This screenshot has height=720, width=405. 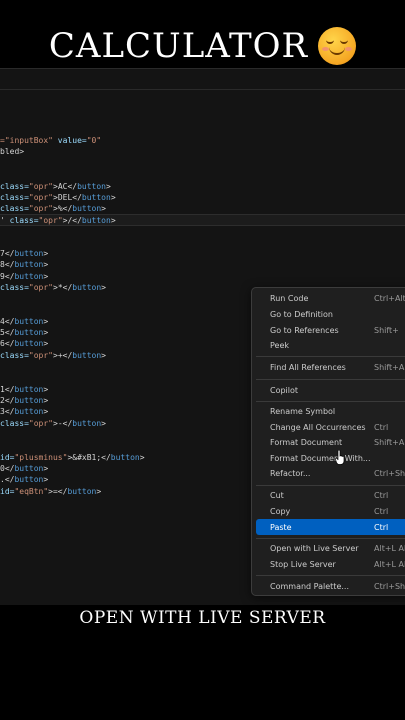 What do you see at coordinates (389, 548) in the screenshot?
I see `menu-item-shortcut: Alt+L Alt` at bounding box center [389, 548].